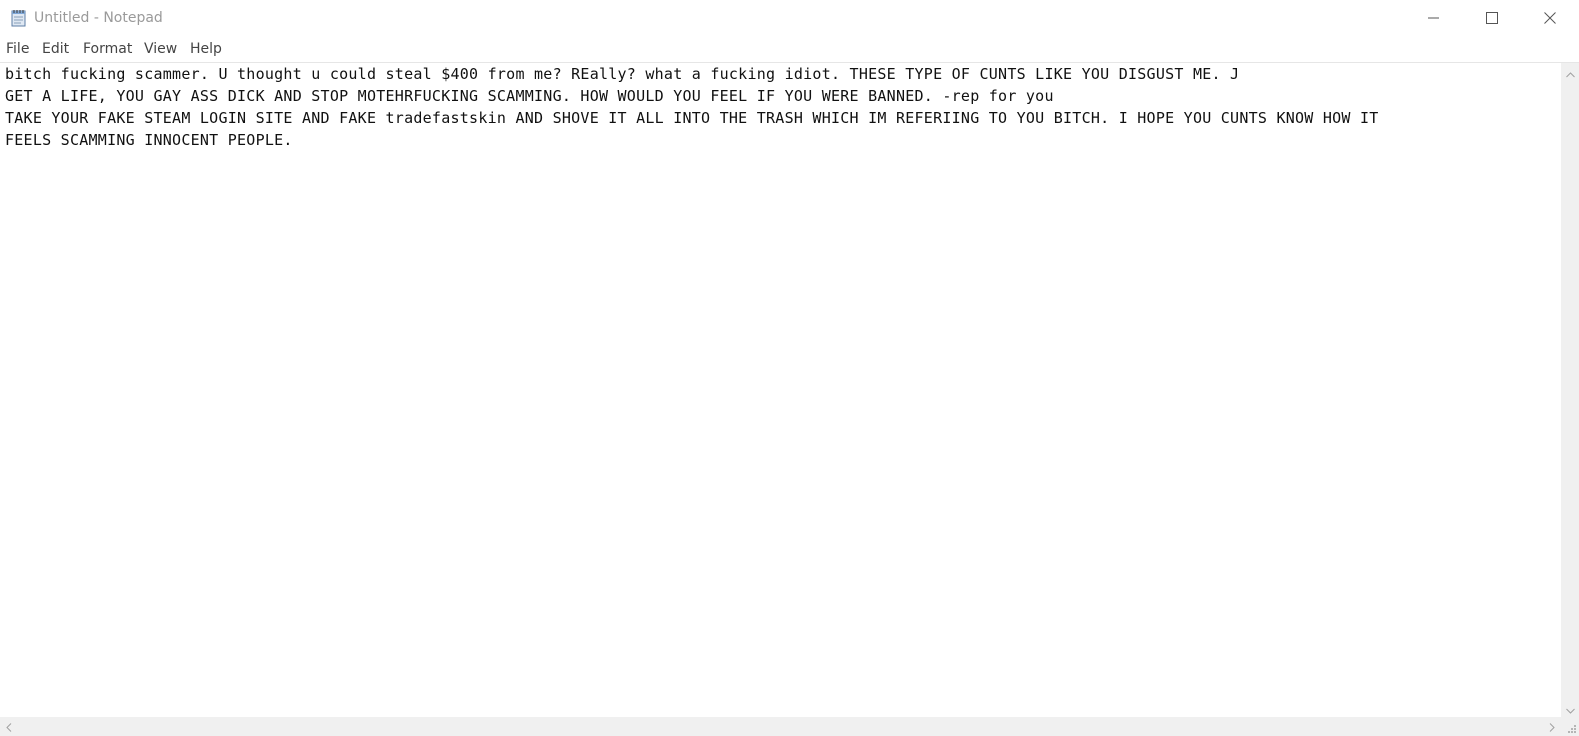 This screenshot has height=736, width=1579. What do you see at coordinates (98, 18) in the screenshot?
I see `window-title: Untitled - Notepad` at bounding box center [98, 18].